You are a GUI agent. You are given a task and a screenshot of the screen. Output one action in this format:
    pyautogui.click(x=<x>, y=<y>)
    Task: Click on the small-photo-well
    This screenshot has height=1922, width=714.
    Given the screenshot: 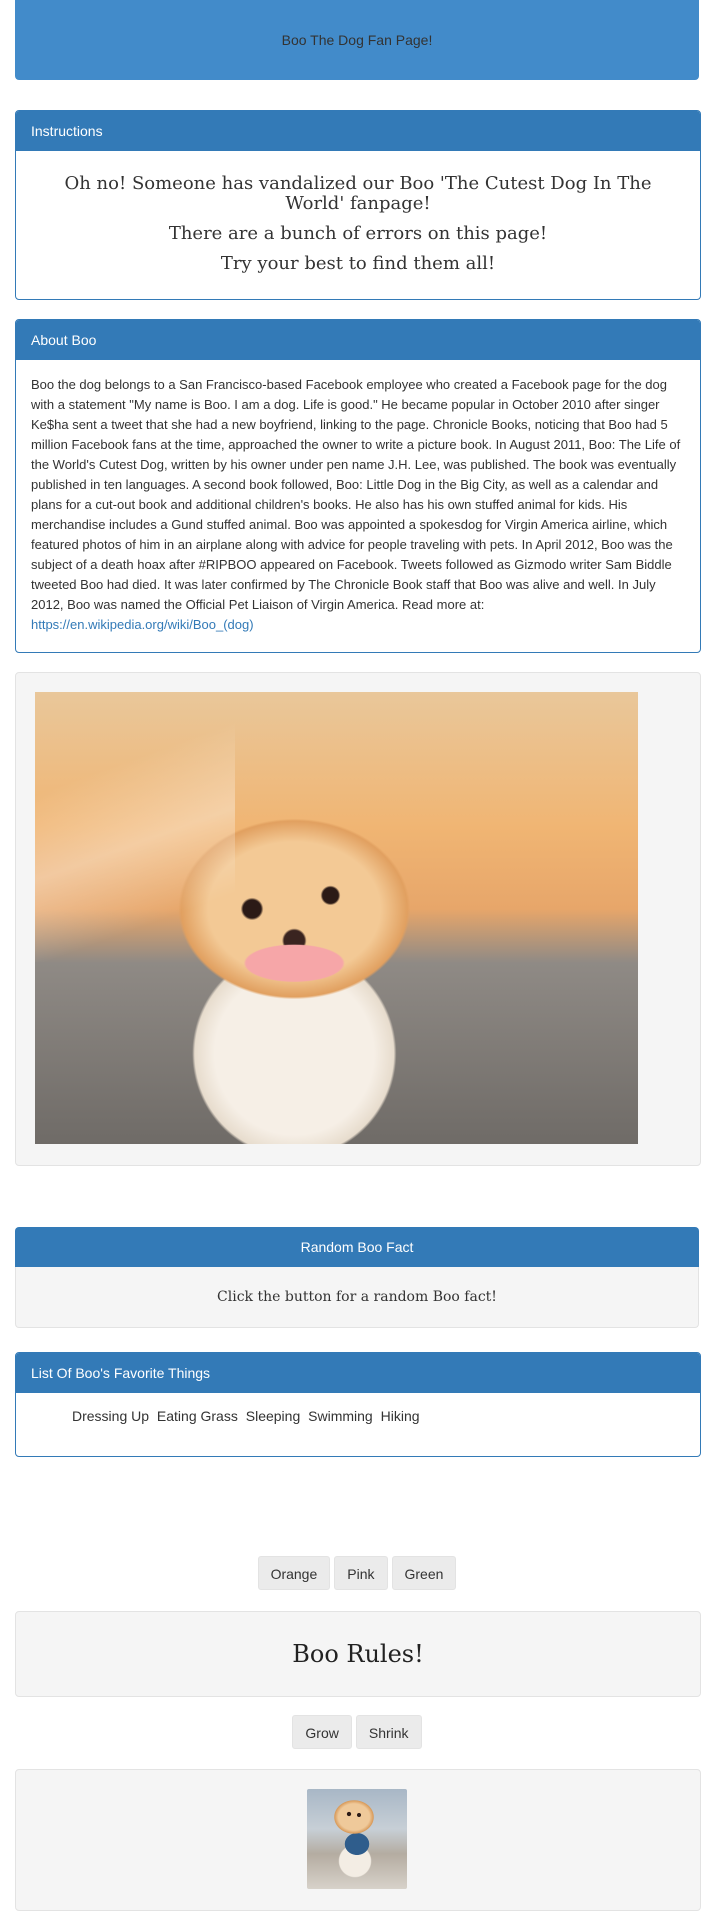 What is the action you would take?
    pyautogui.click(x=358, y=1840)
    